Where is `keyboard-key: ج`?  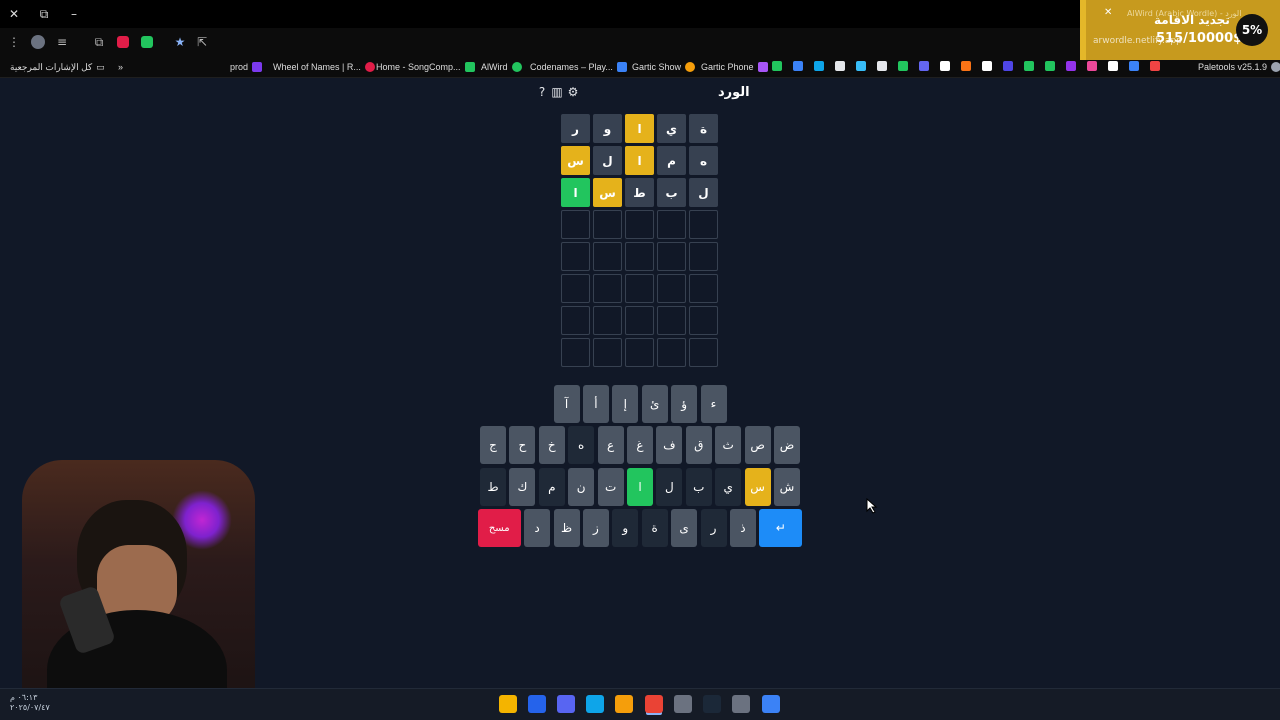 keyboard-key: ج is located at coordinates (493, 445).